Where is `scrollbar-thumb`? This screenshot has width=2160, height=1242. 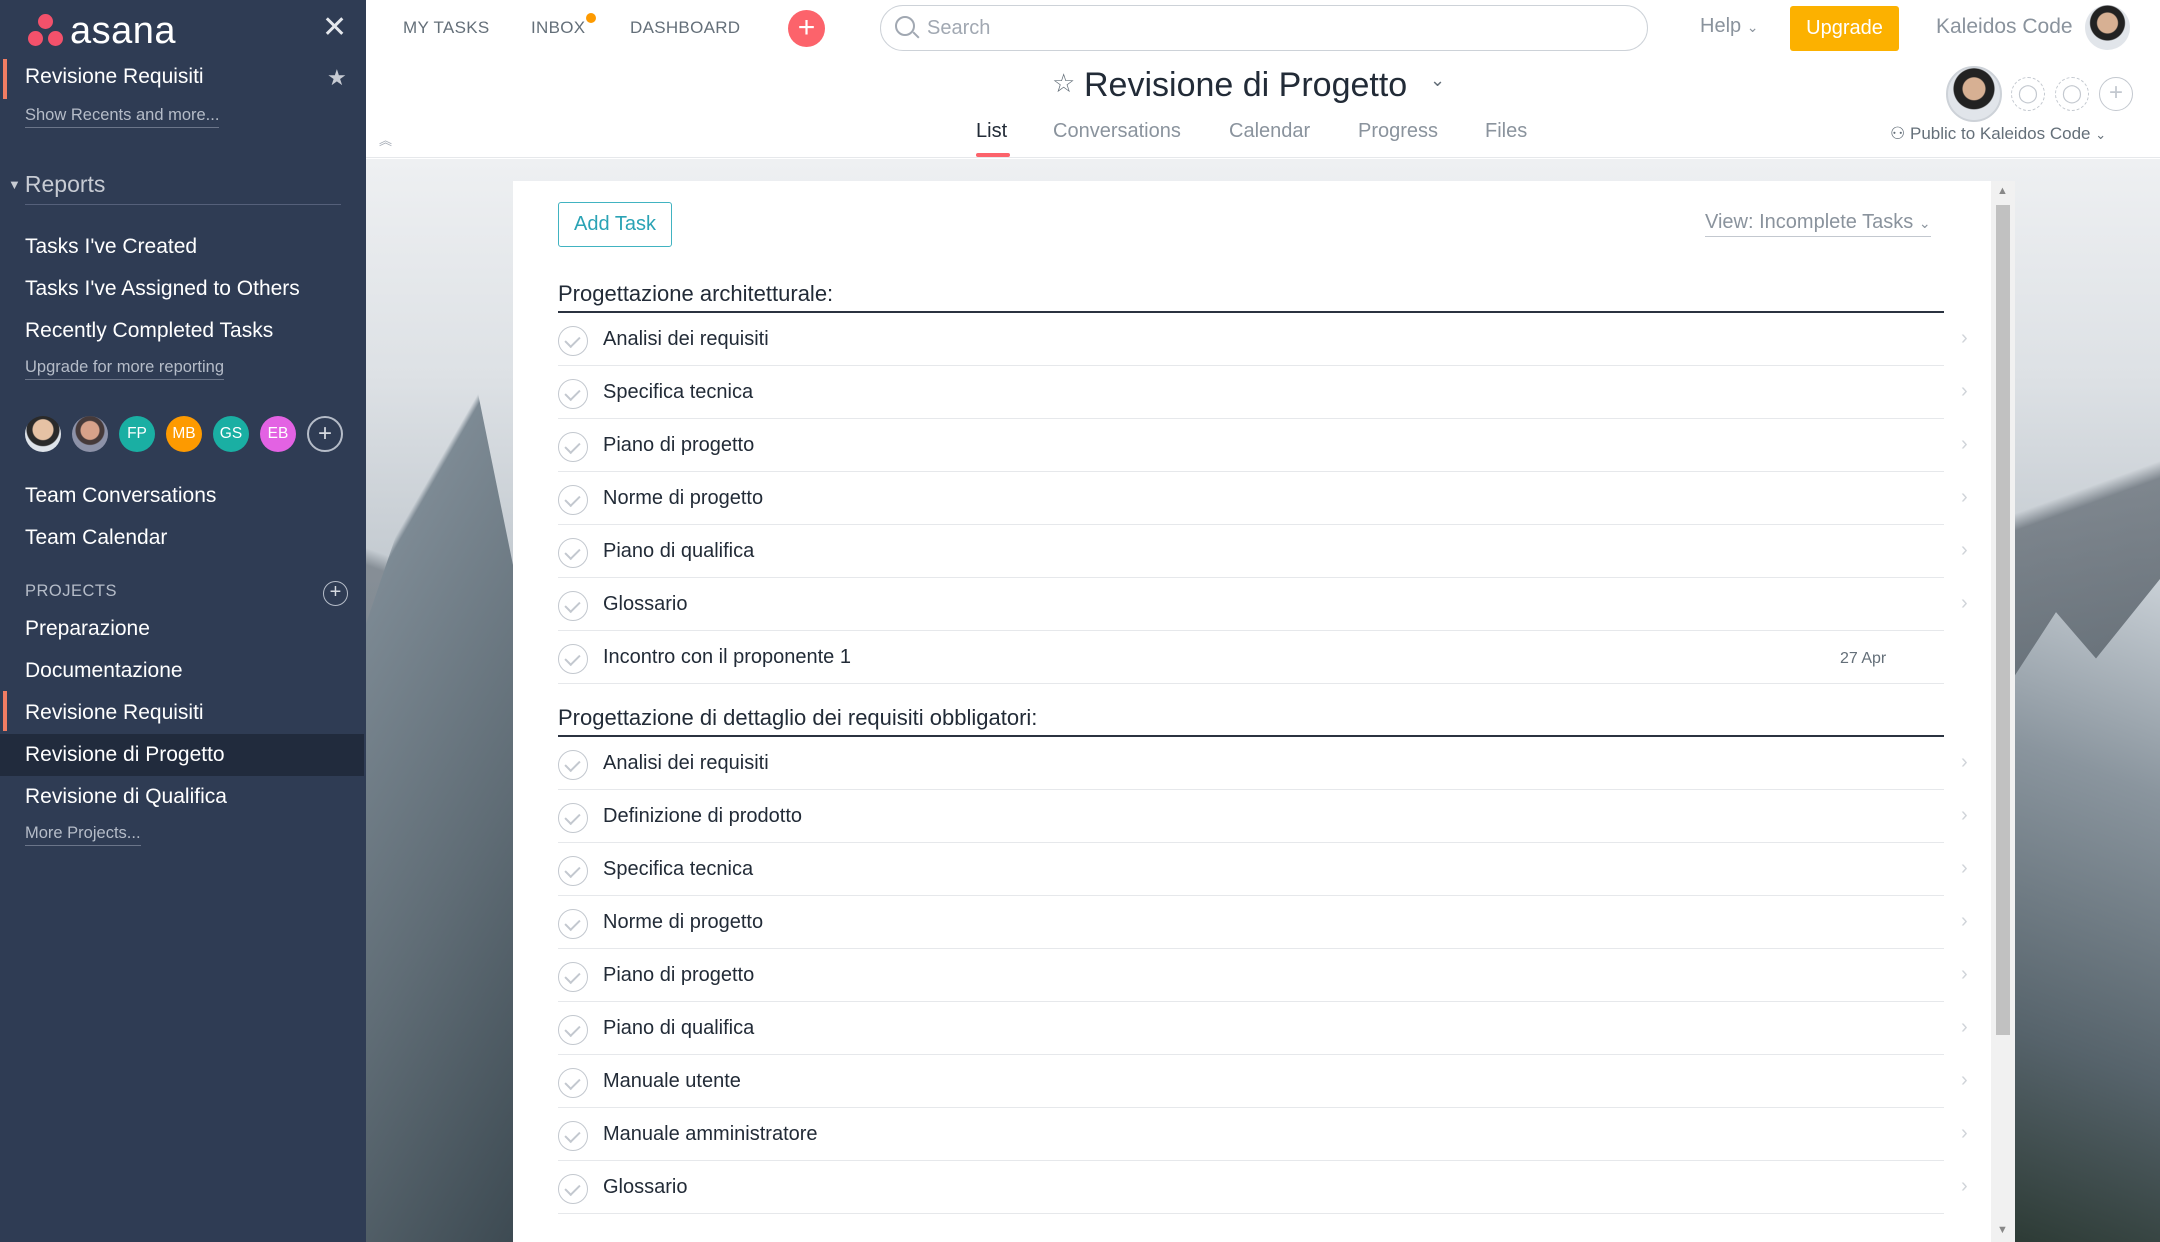 scrollbar-thumb is located at coordinates (2003, 620).